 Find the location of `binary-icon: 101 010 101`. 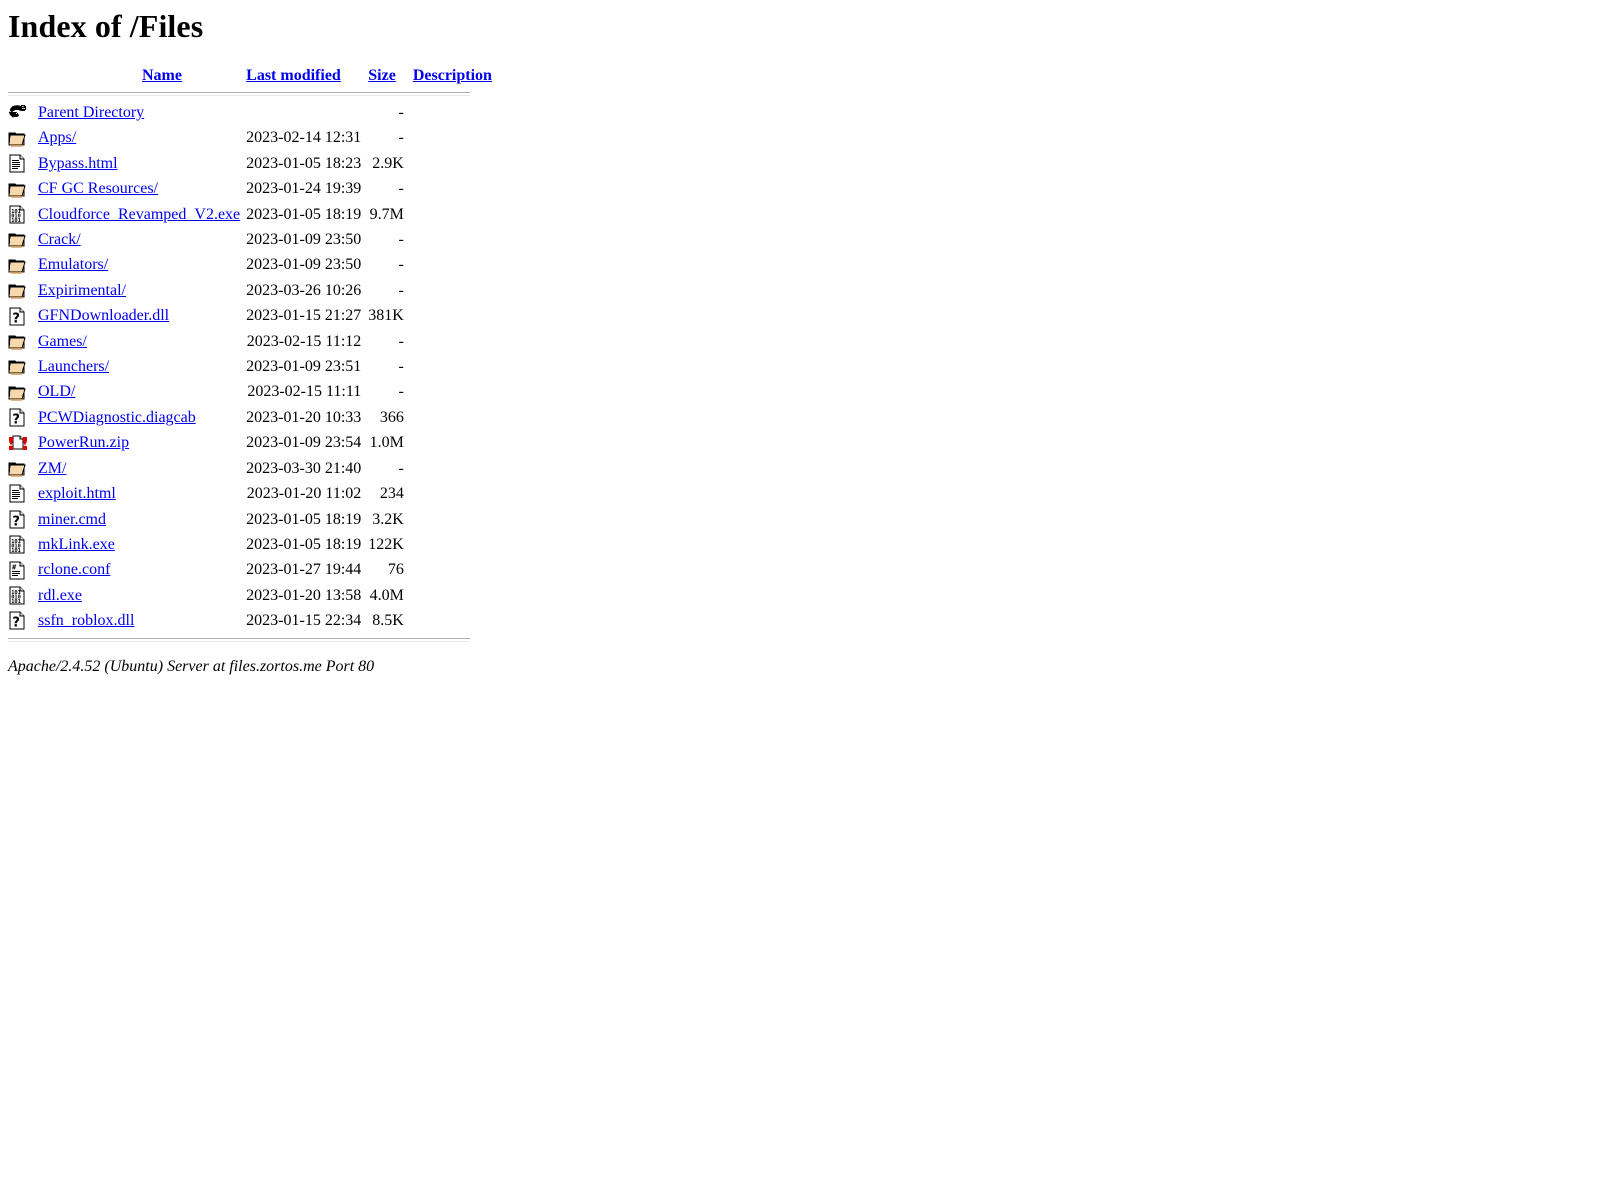

binary-icon: 101 010 101 is located at coordinates (18, 596).